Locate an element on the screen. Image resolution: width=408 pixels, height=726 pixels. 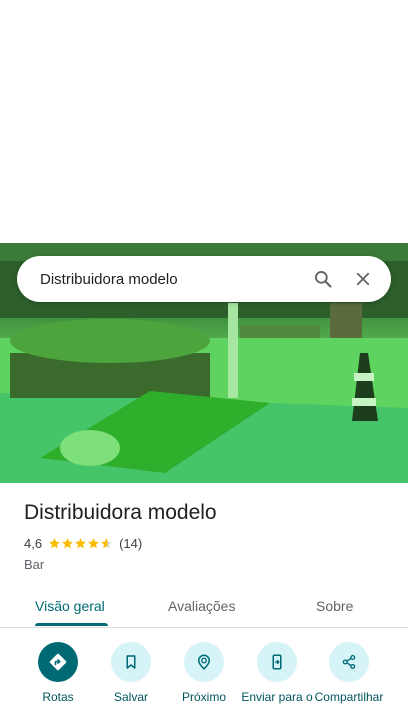
directions-button: Rotas is located at coordinates (58, 673).